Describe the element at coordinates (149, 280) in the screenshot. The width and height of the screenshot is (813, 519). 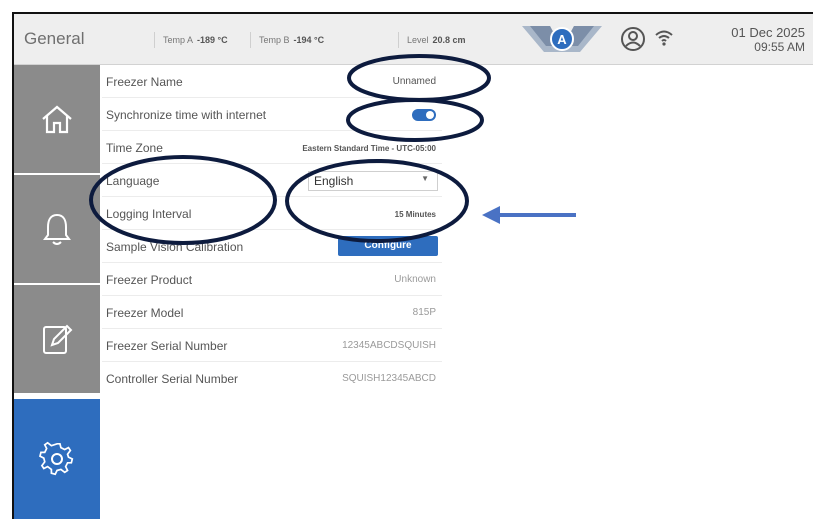
I see `freezer-product-label: Freezer Product` at that location.